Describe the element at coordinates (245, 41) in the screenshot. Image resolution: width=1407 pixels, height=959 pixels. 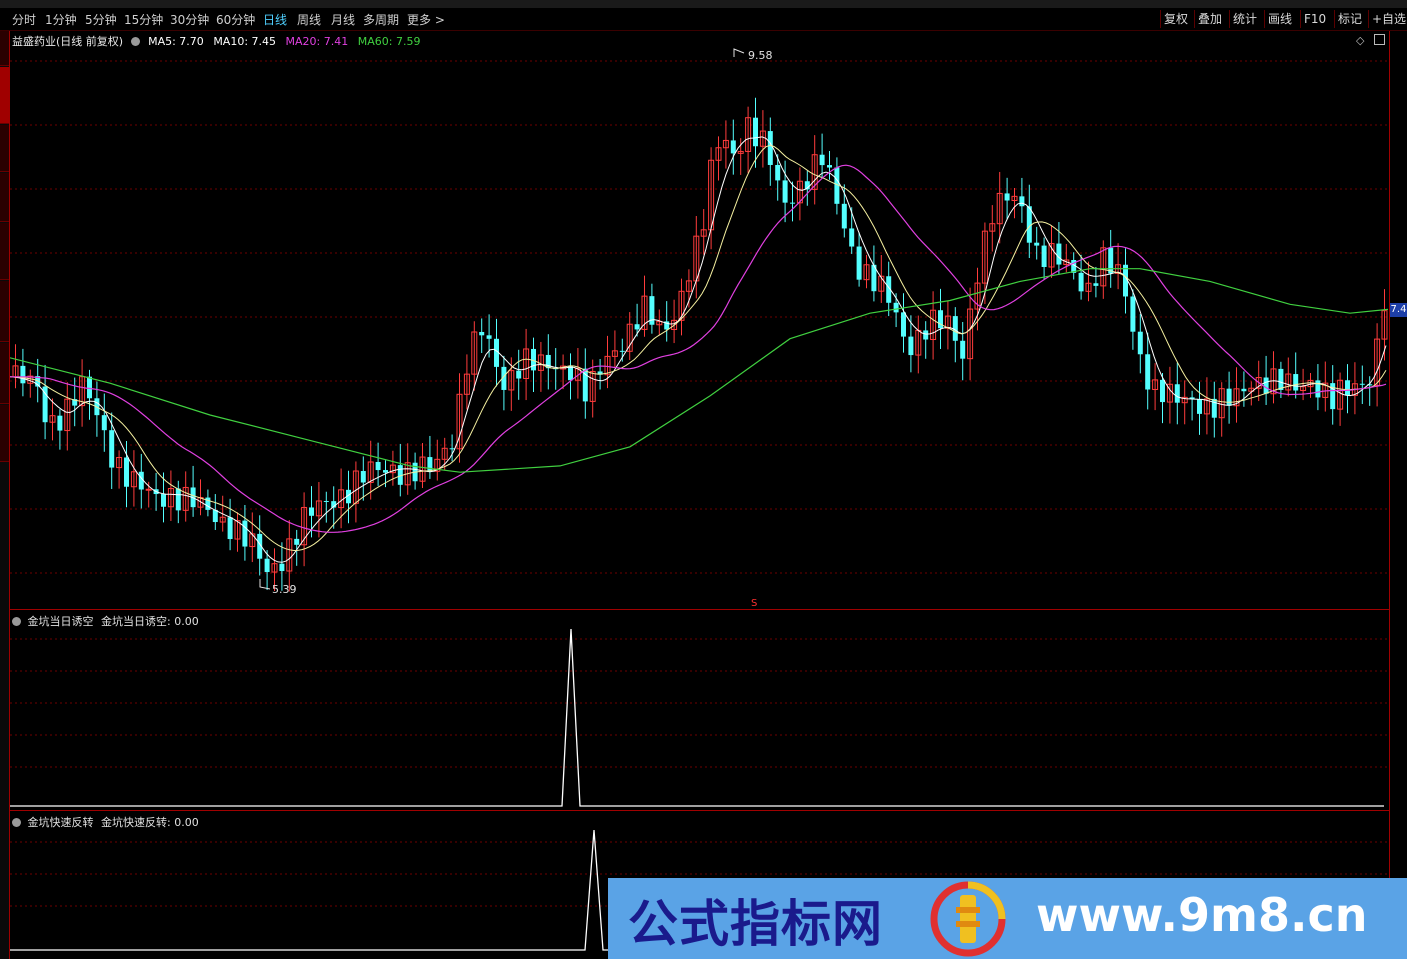
I see `ma10-label: MA10: 7.45` at that location.